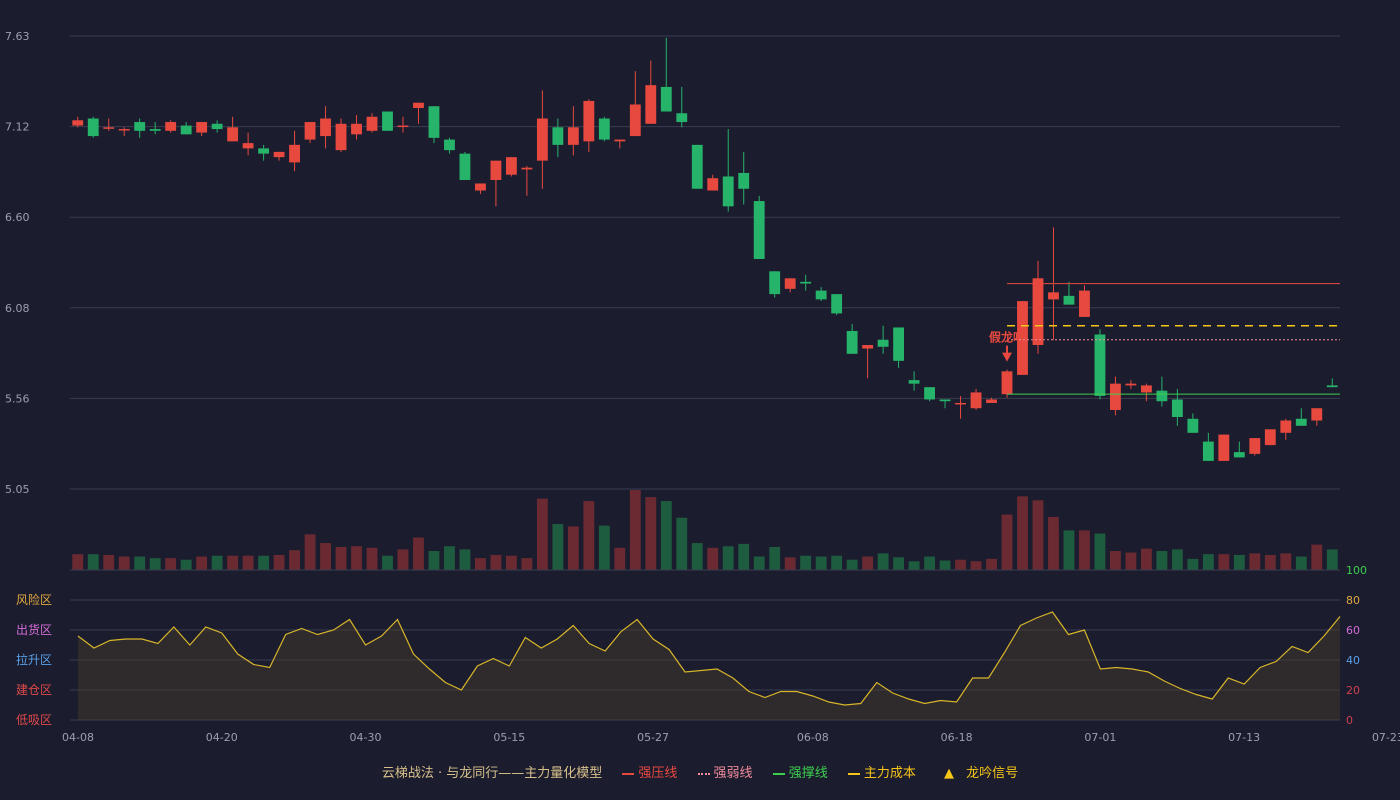 This screenshot has width=1400, height=800. Describe the element at coordinates (366, 737) in the screenshot. I see `x-tick-label: 04-30` at that location.